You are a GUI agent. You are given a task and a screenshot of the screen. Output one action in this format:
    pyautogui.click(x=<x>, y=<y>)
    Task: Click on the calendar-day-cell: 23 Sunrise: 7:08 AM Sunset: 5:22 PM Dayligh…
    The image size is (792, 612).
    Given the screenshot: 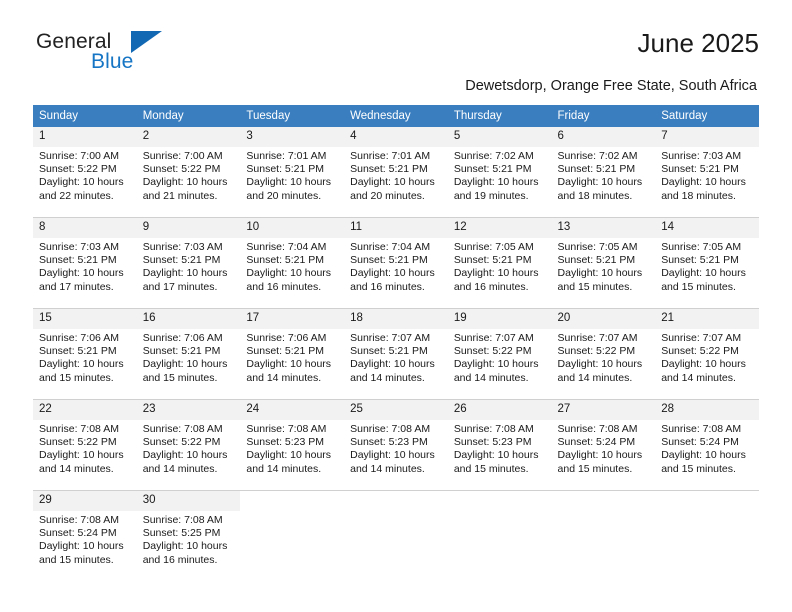 What is the action you would take?
    pyautogui.click(x=188, y=445)
    